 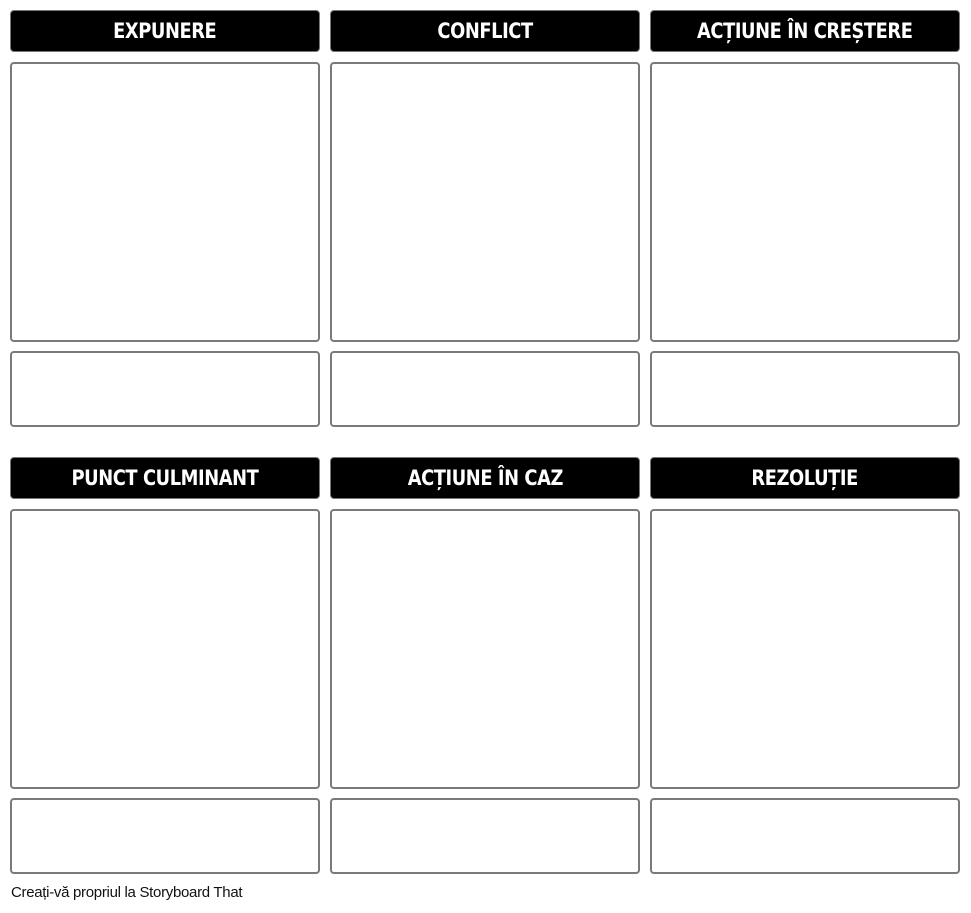 I want to click on cell-title-text: ACȚIUNE ÎN CAZ, so click(x=485, y=478).